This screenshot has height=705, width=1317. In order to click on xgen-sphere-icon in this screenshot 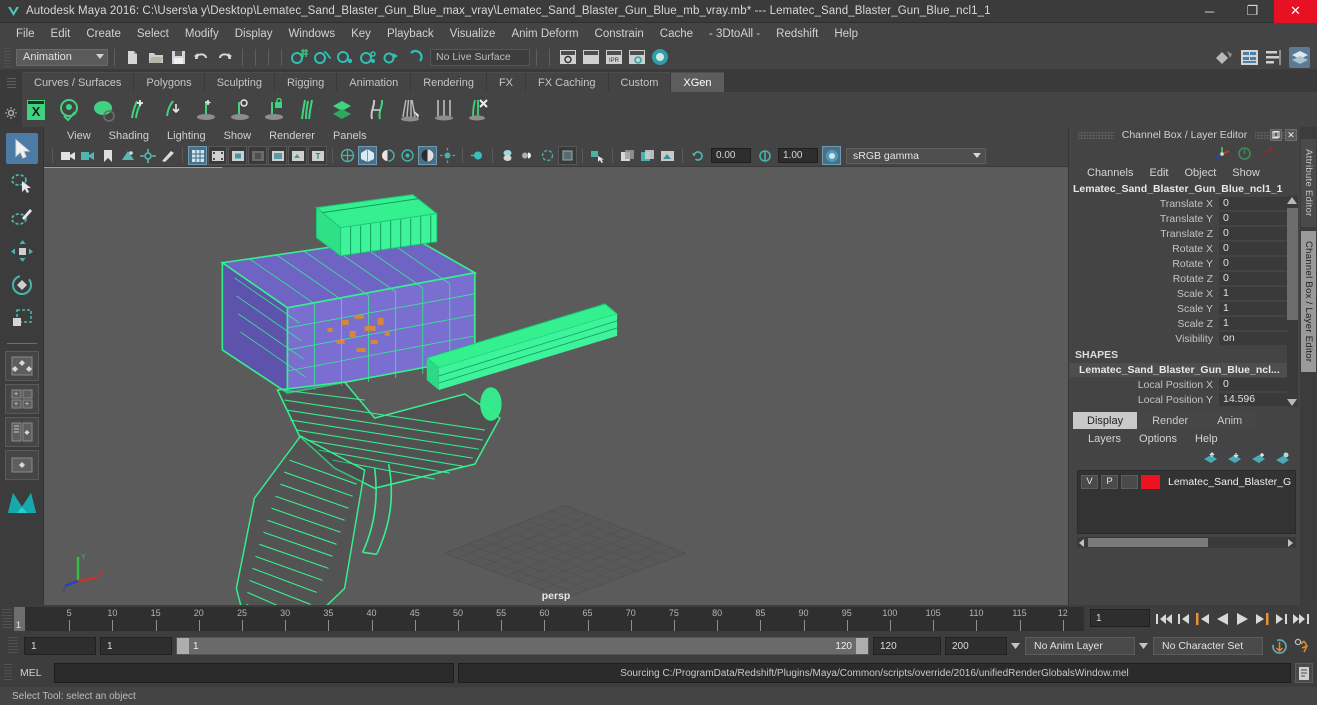, I will do `click(104, 110)`.